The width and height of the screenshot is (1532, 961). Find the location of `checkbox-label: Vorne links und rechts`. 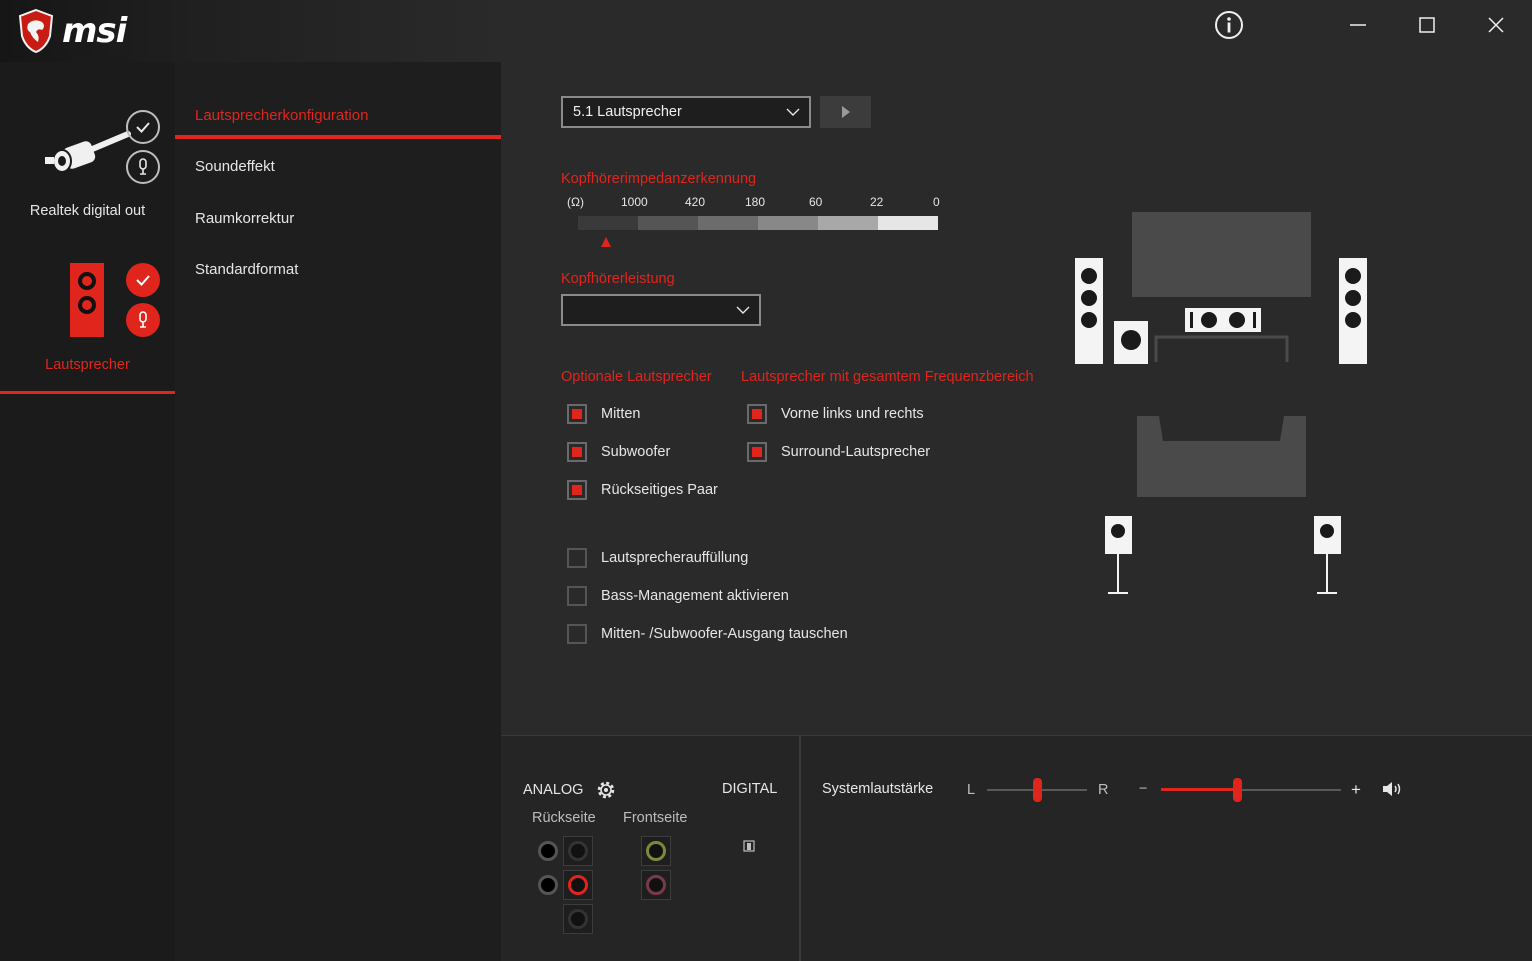

checkbox-label: Vorne links und rechts is located at coordinates (852, 414).